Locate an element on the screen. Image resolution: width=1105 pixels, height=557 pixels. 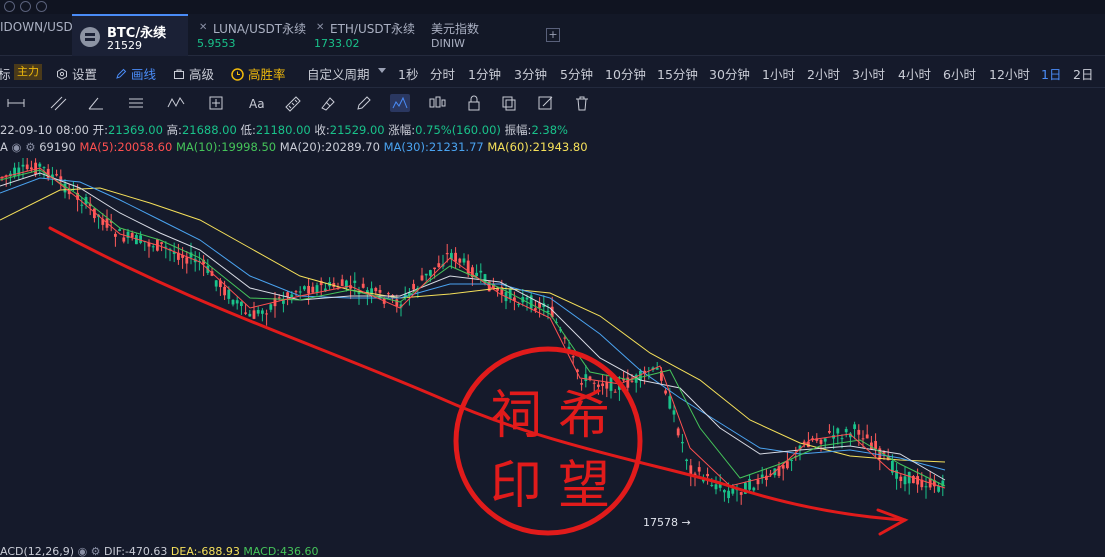
main-force-badge: 主力 is located at coordinates (28, 72).